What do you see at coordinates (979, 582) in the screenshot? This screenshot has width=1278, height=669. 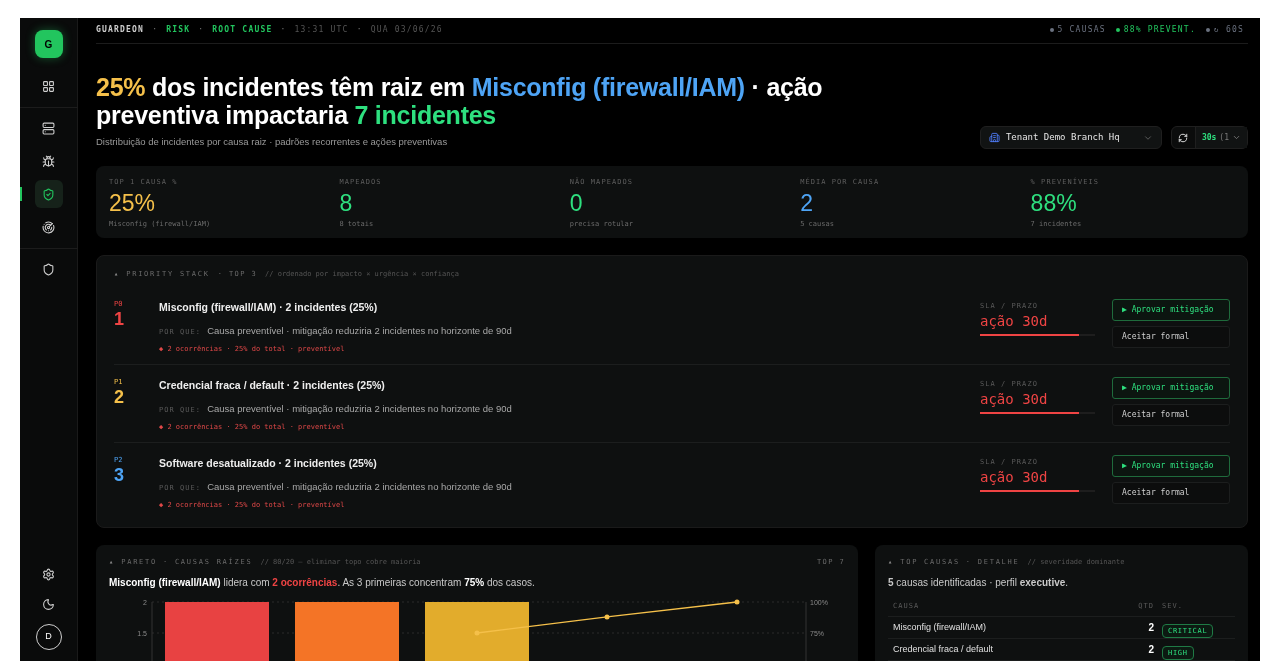 I see `causes-summary: 5 causas identificadas · perfil executive.` at bounding box center [979, 582].